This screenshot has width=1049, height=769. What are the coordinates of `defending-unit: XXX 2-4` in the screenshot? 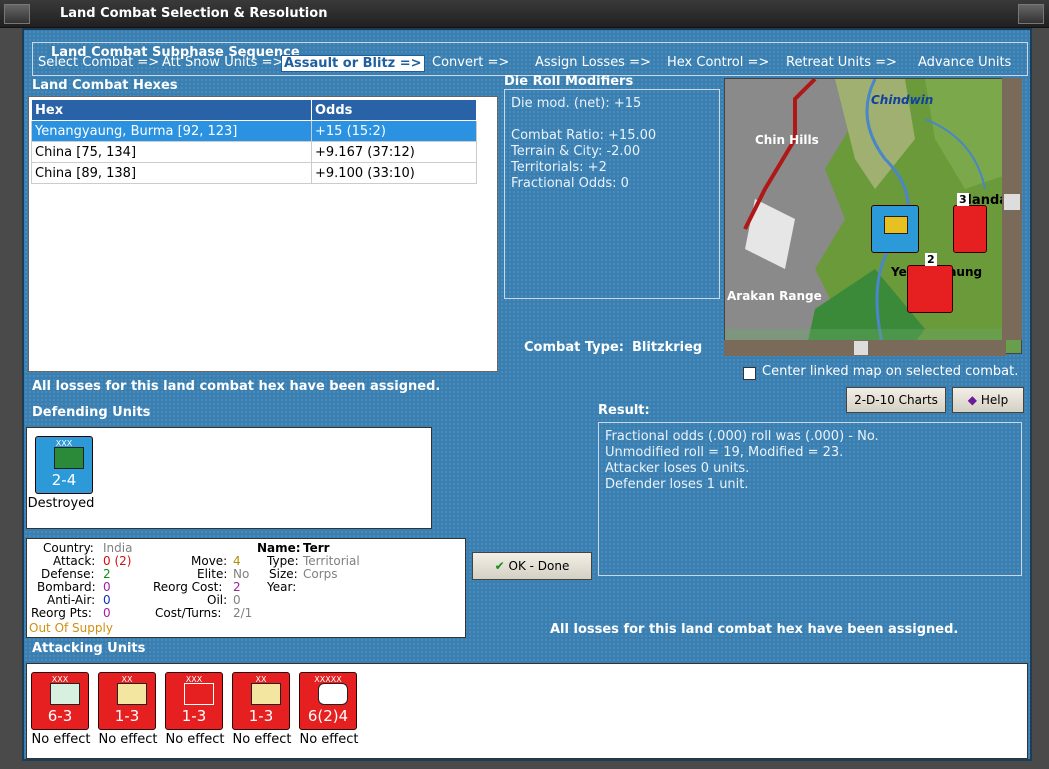 It's located at (64, 465).